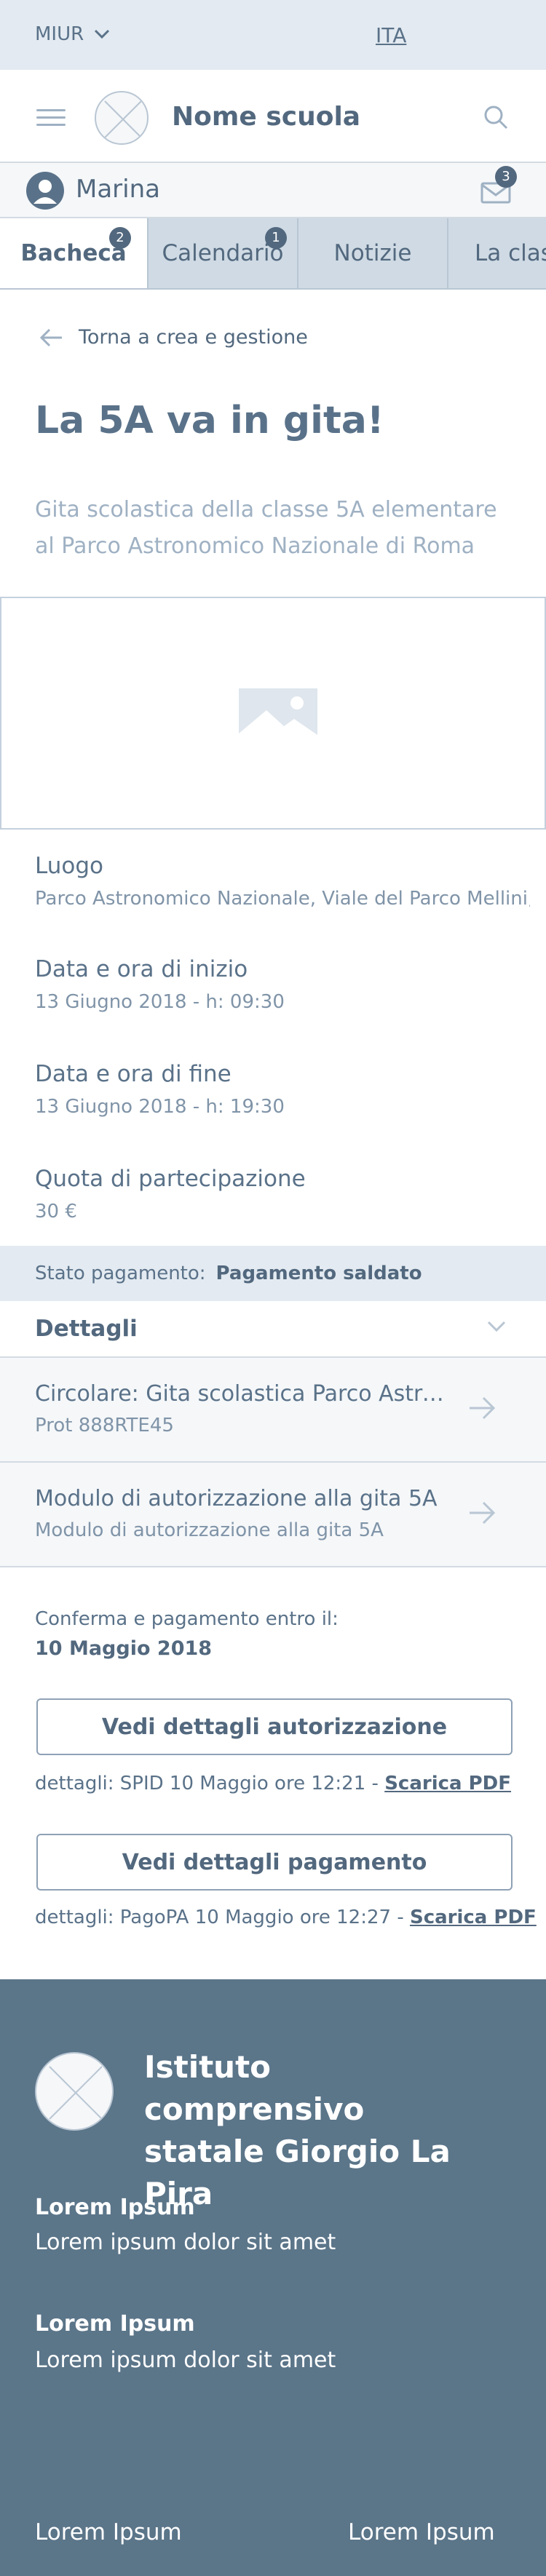  What do you see at coordinates (74, 253) in the screenshot?
I see `tab-bacheca: Bacheca 2` at bounding box center [74, 253].